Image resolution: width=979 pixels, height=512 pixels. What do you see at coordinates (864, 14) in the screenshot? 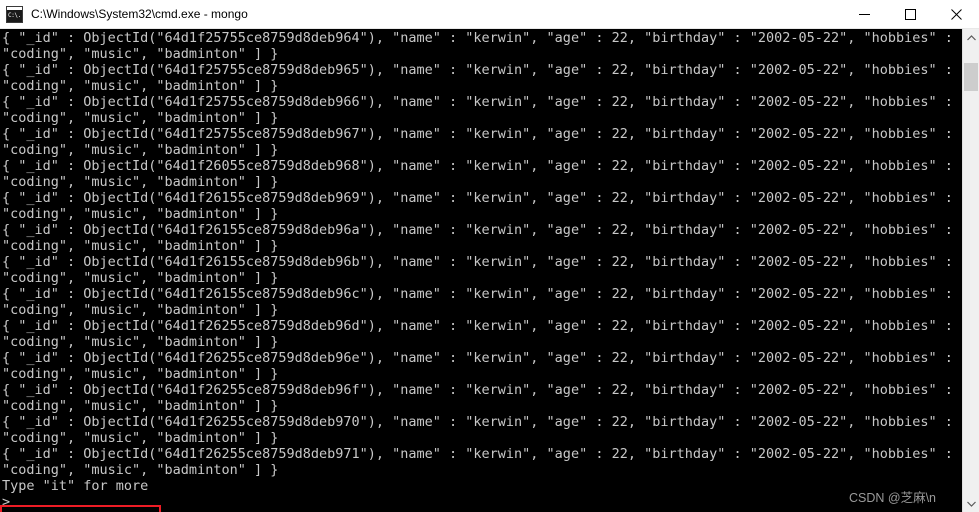
I see `minimize-button` at bounding box center [864, 14].